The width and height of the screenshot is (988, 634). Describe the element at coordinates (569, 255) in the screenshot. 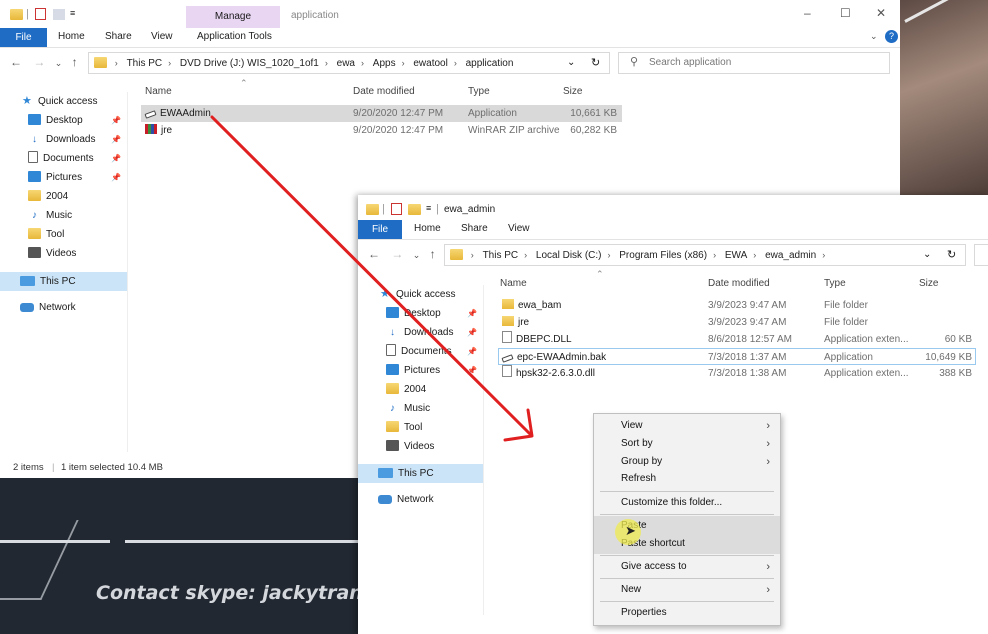

I see `breadcrumb-local-disk: Local Disk (C:)` at that location.